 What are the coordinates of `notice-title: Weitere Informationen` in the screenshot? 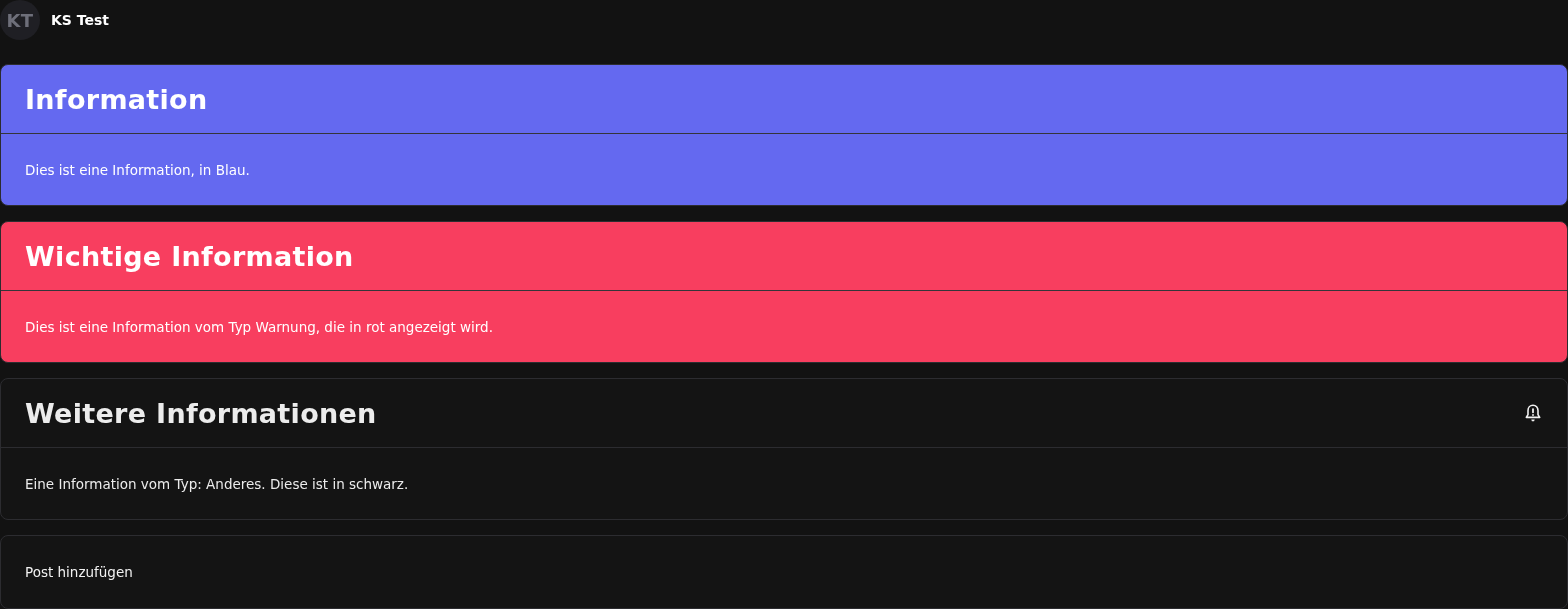 It's located at (201, 413).